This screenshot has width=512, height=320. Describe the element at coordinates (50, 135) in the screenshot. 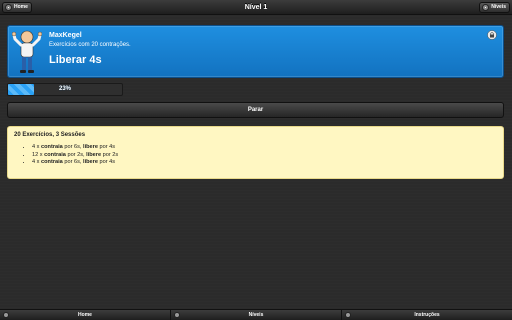

I see `info-heading: 20 Exercícios, 3 Sessões` at that location.